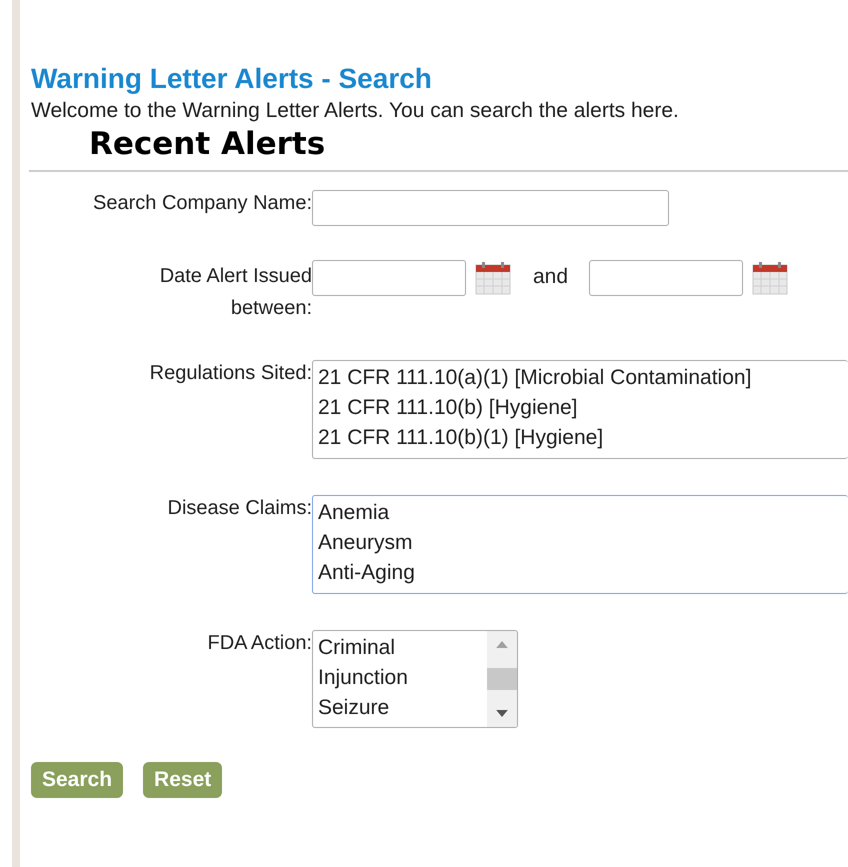 The image size is (848, 867). Describe the element at coordinates (230, 373) in the screenshot. I see `field-label: Regulations Sited:` at that location.